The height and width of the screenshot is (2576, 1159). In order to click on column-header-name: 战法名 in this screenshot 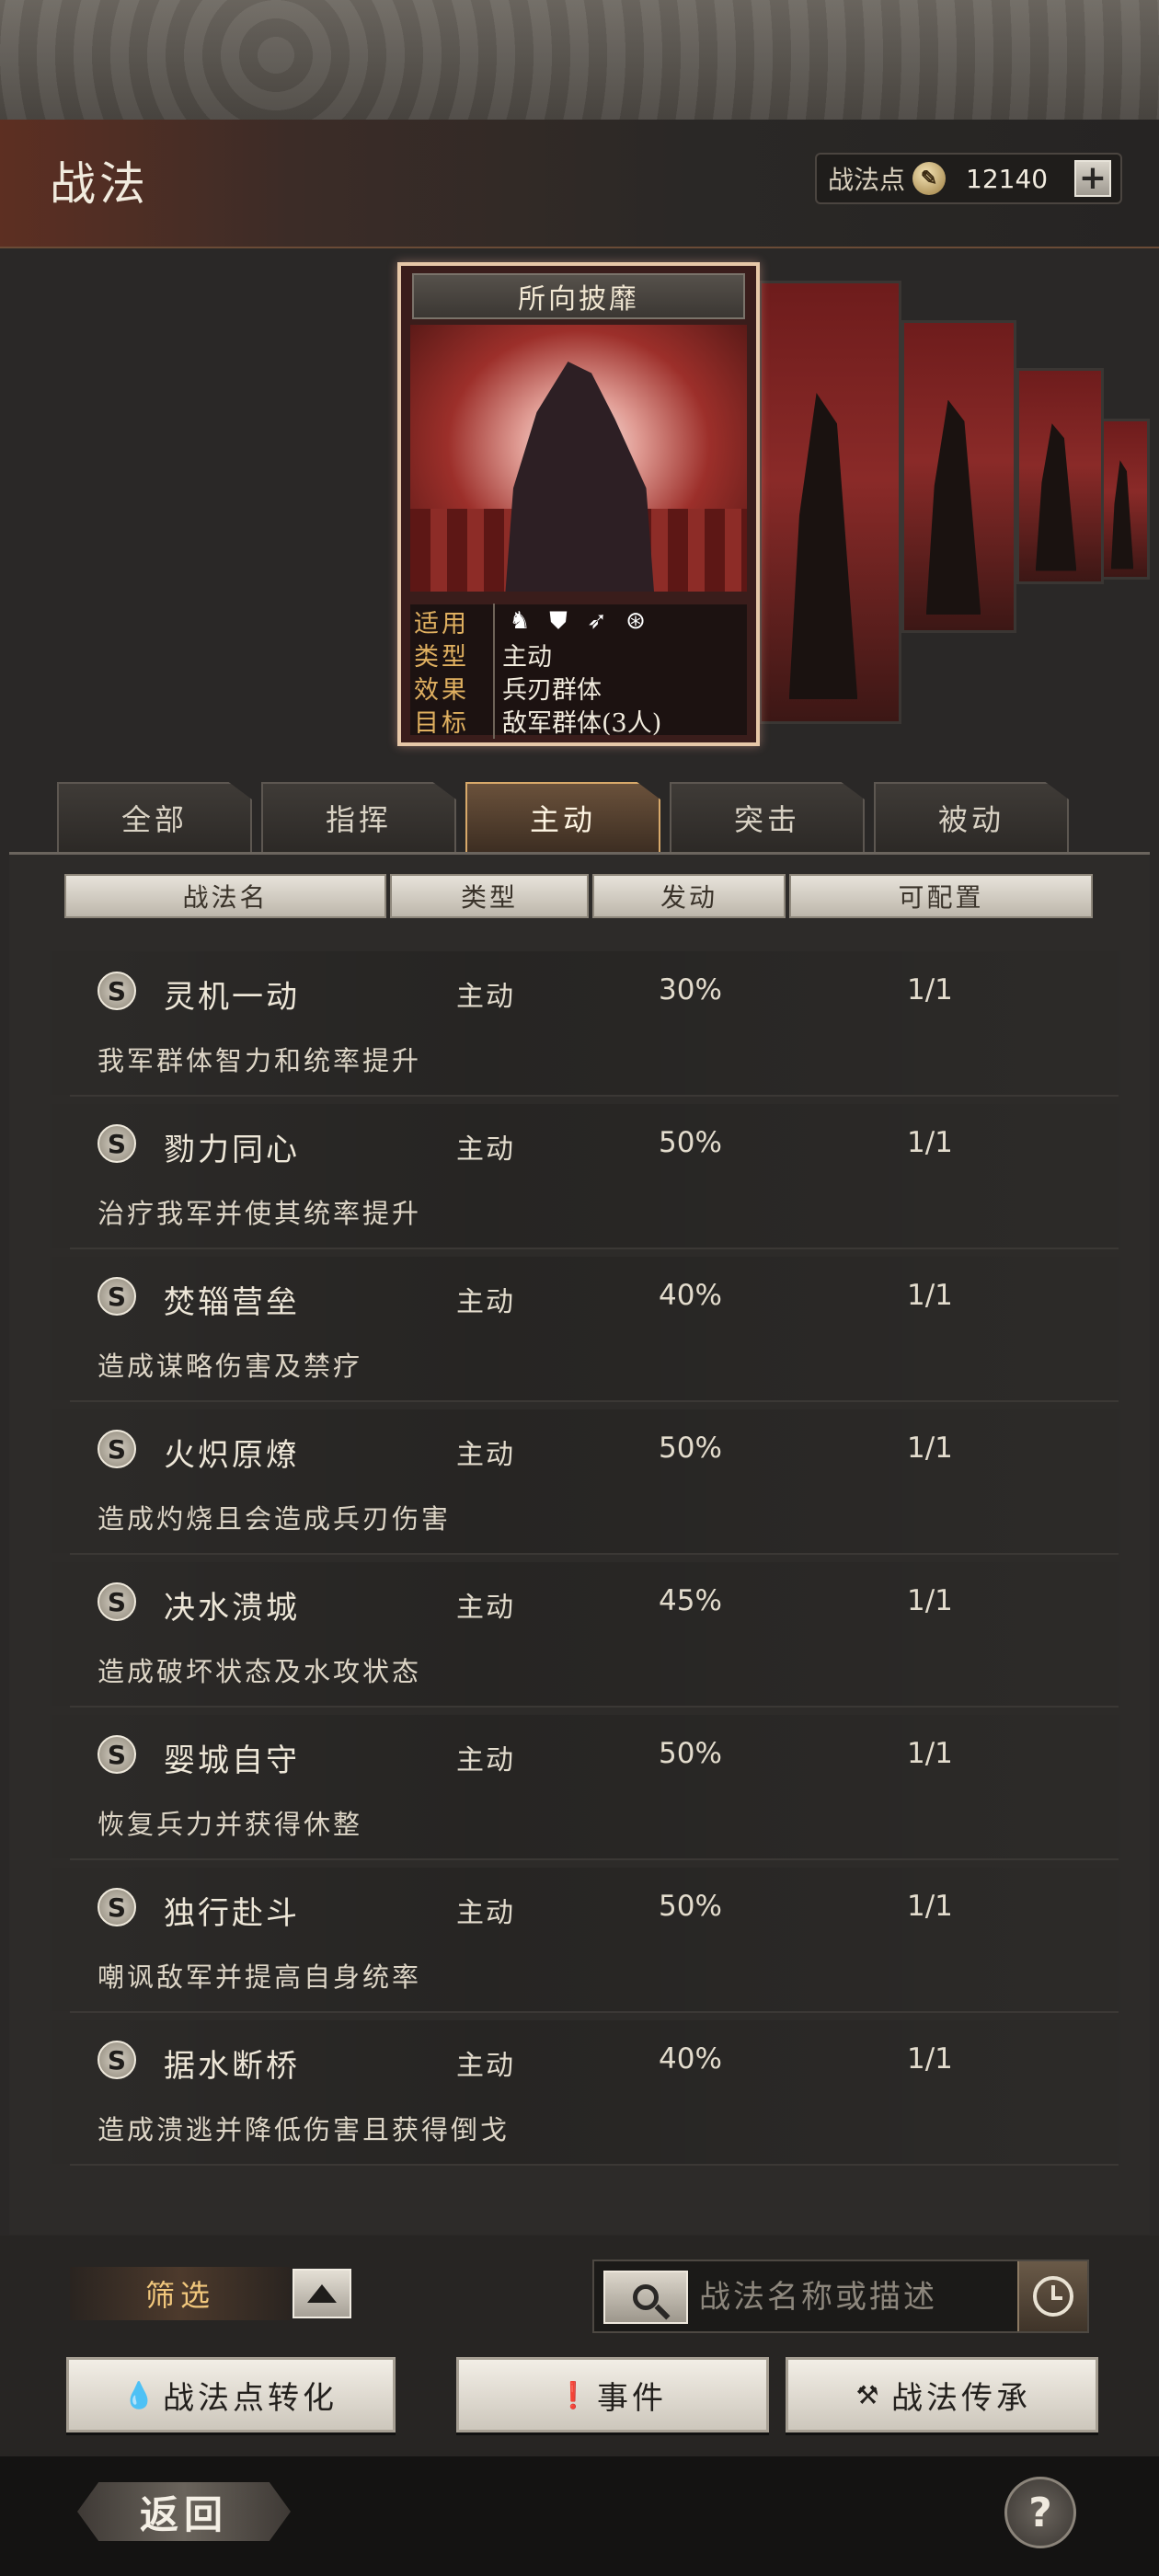, I will do `click(225, 896)`.